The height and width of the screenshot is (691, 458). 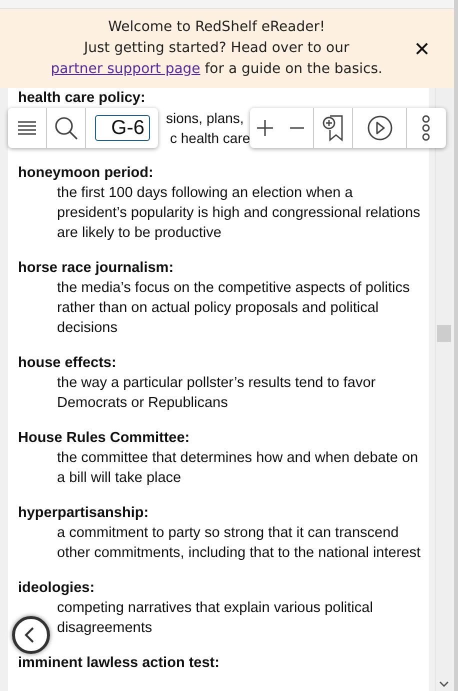 I want to click on glossary-term: horse race journalism:, so click(x=96, y=268).